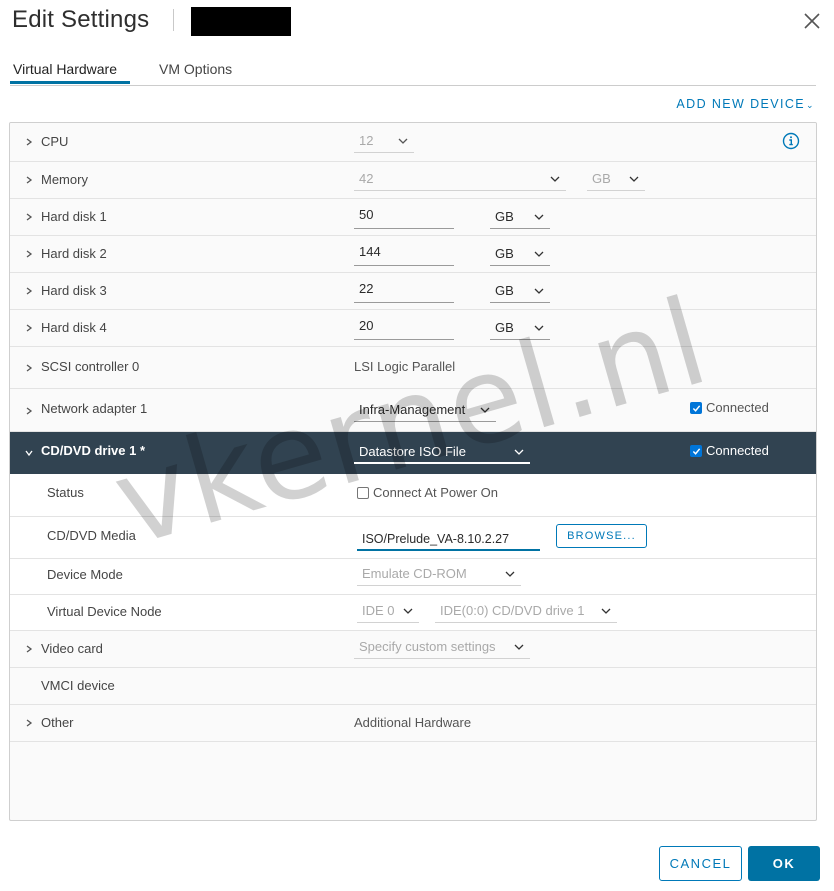  I want to click on ide-node-select: IDE(0:0) CD/DVD drive 1, so click(526, 612).